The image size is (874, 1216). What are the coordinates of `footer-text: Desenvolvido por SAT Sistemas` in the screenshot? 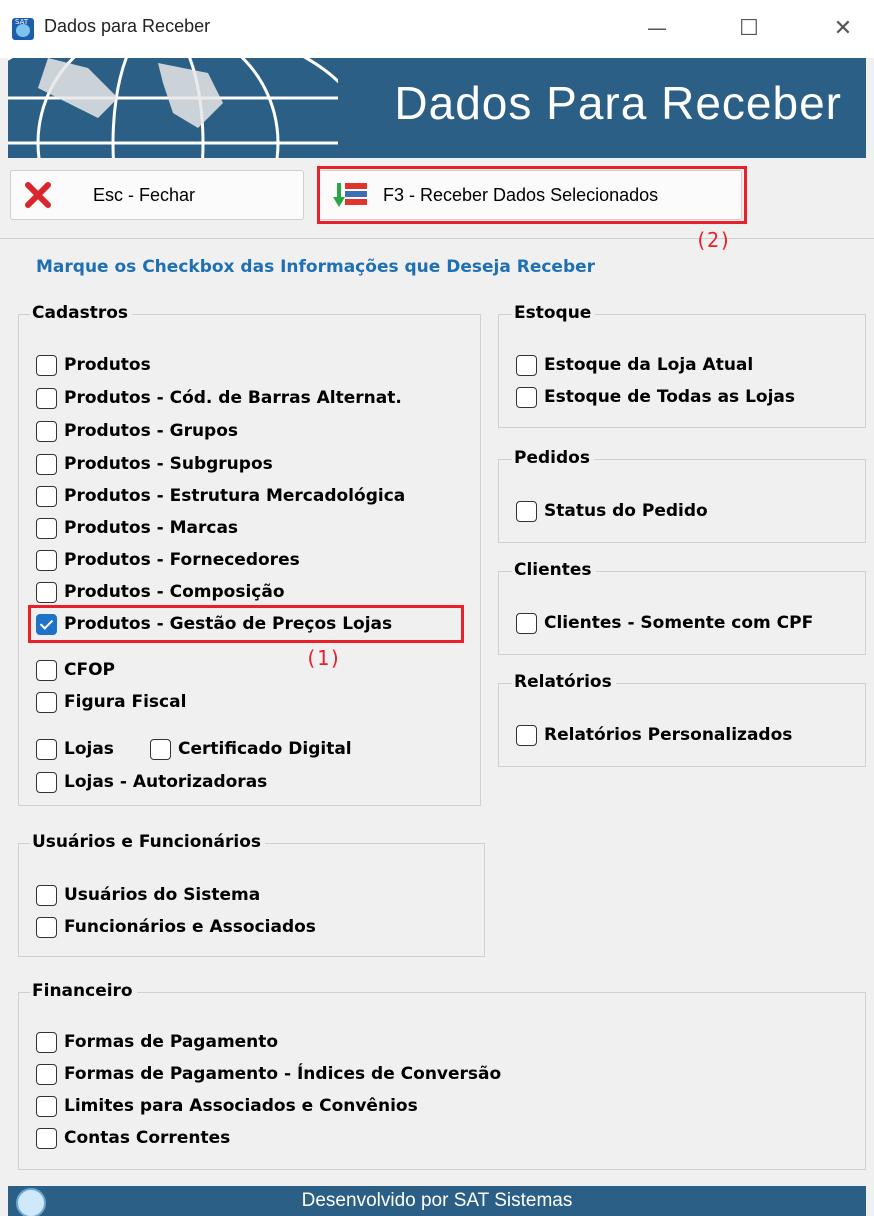 It's located at (437, 1200).